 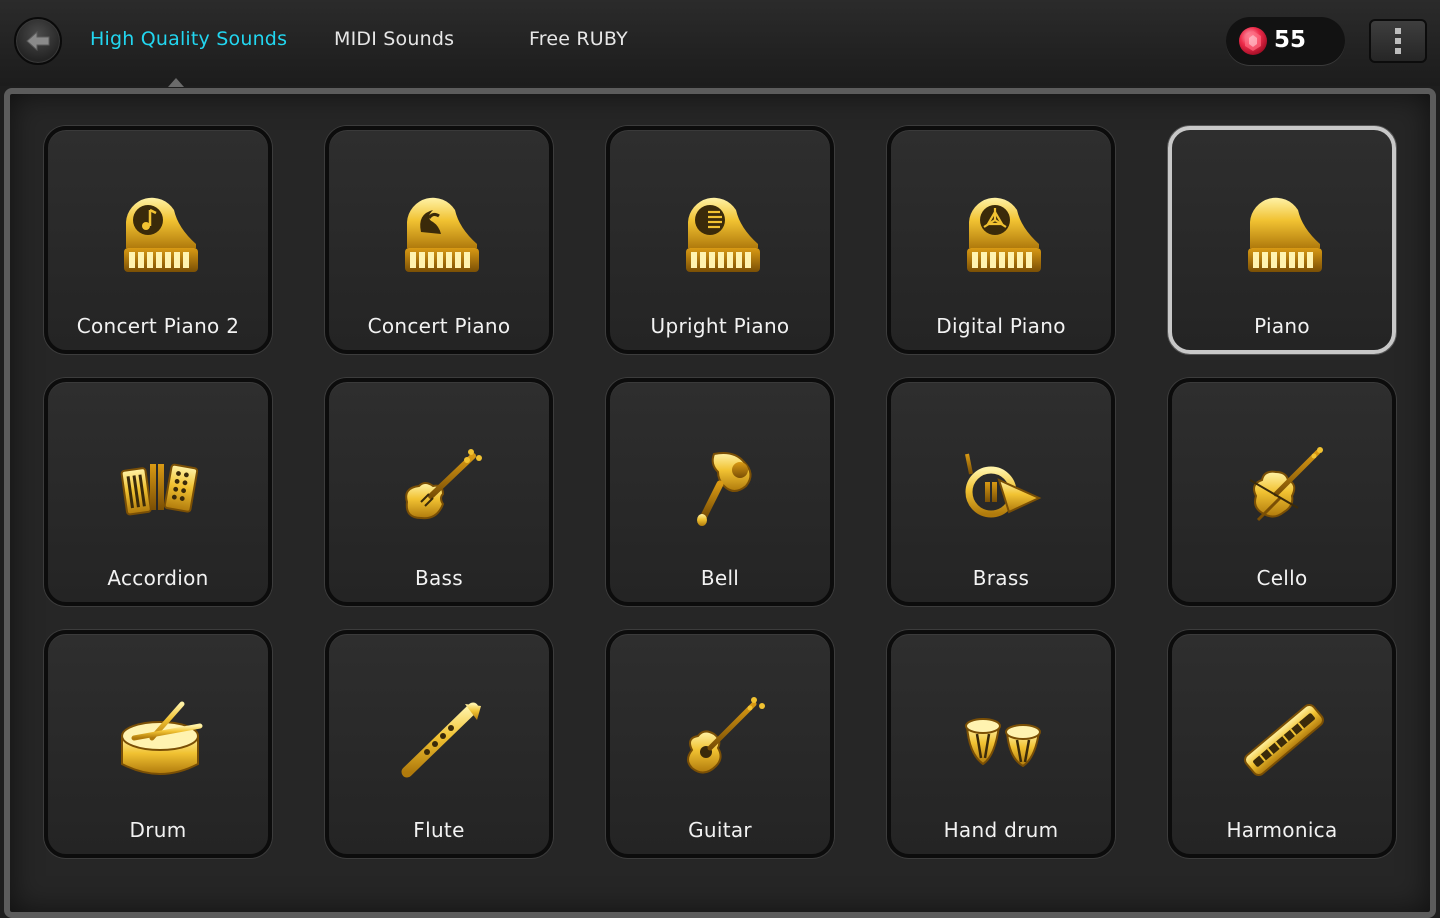 I want to click on ruby-balance: 55, so click(x=1285, y=41).